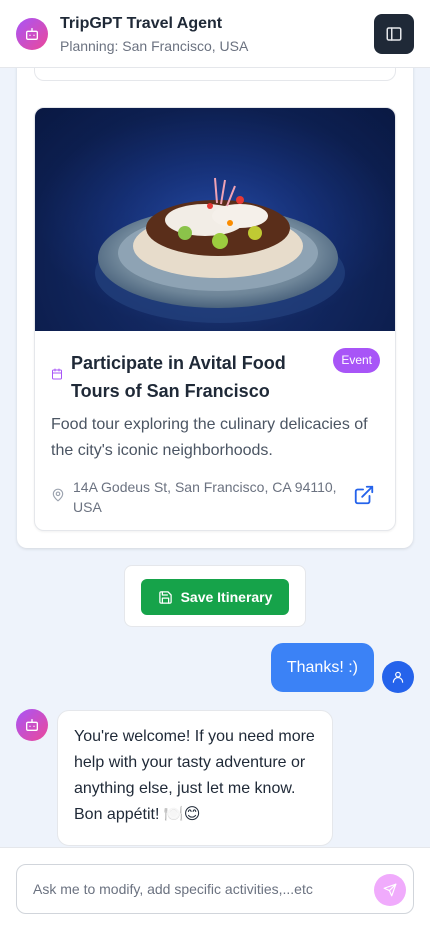 The height and width of the screenshot is (932, 430). Describe the element at coordinates (356, 360) in the screenshot. I see `activity-type-badge: Event` at that location.